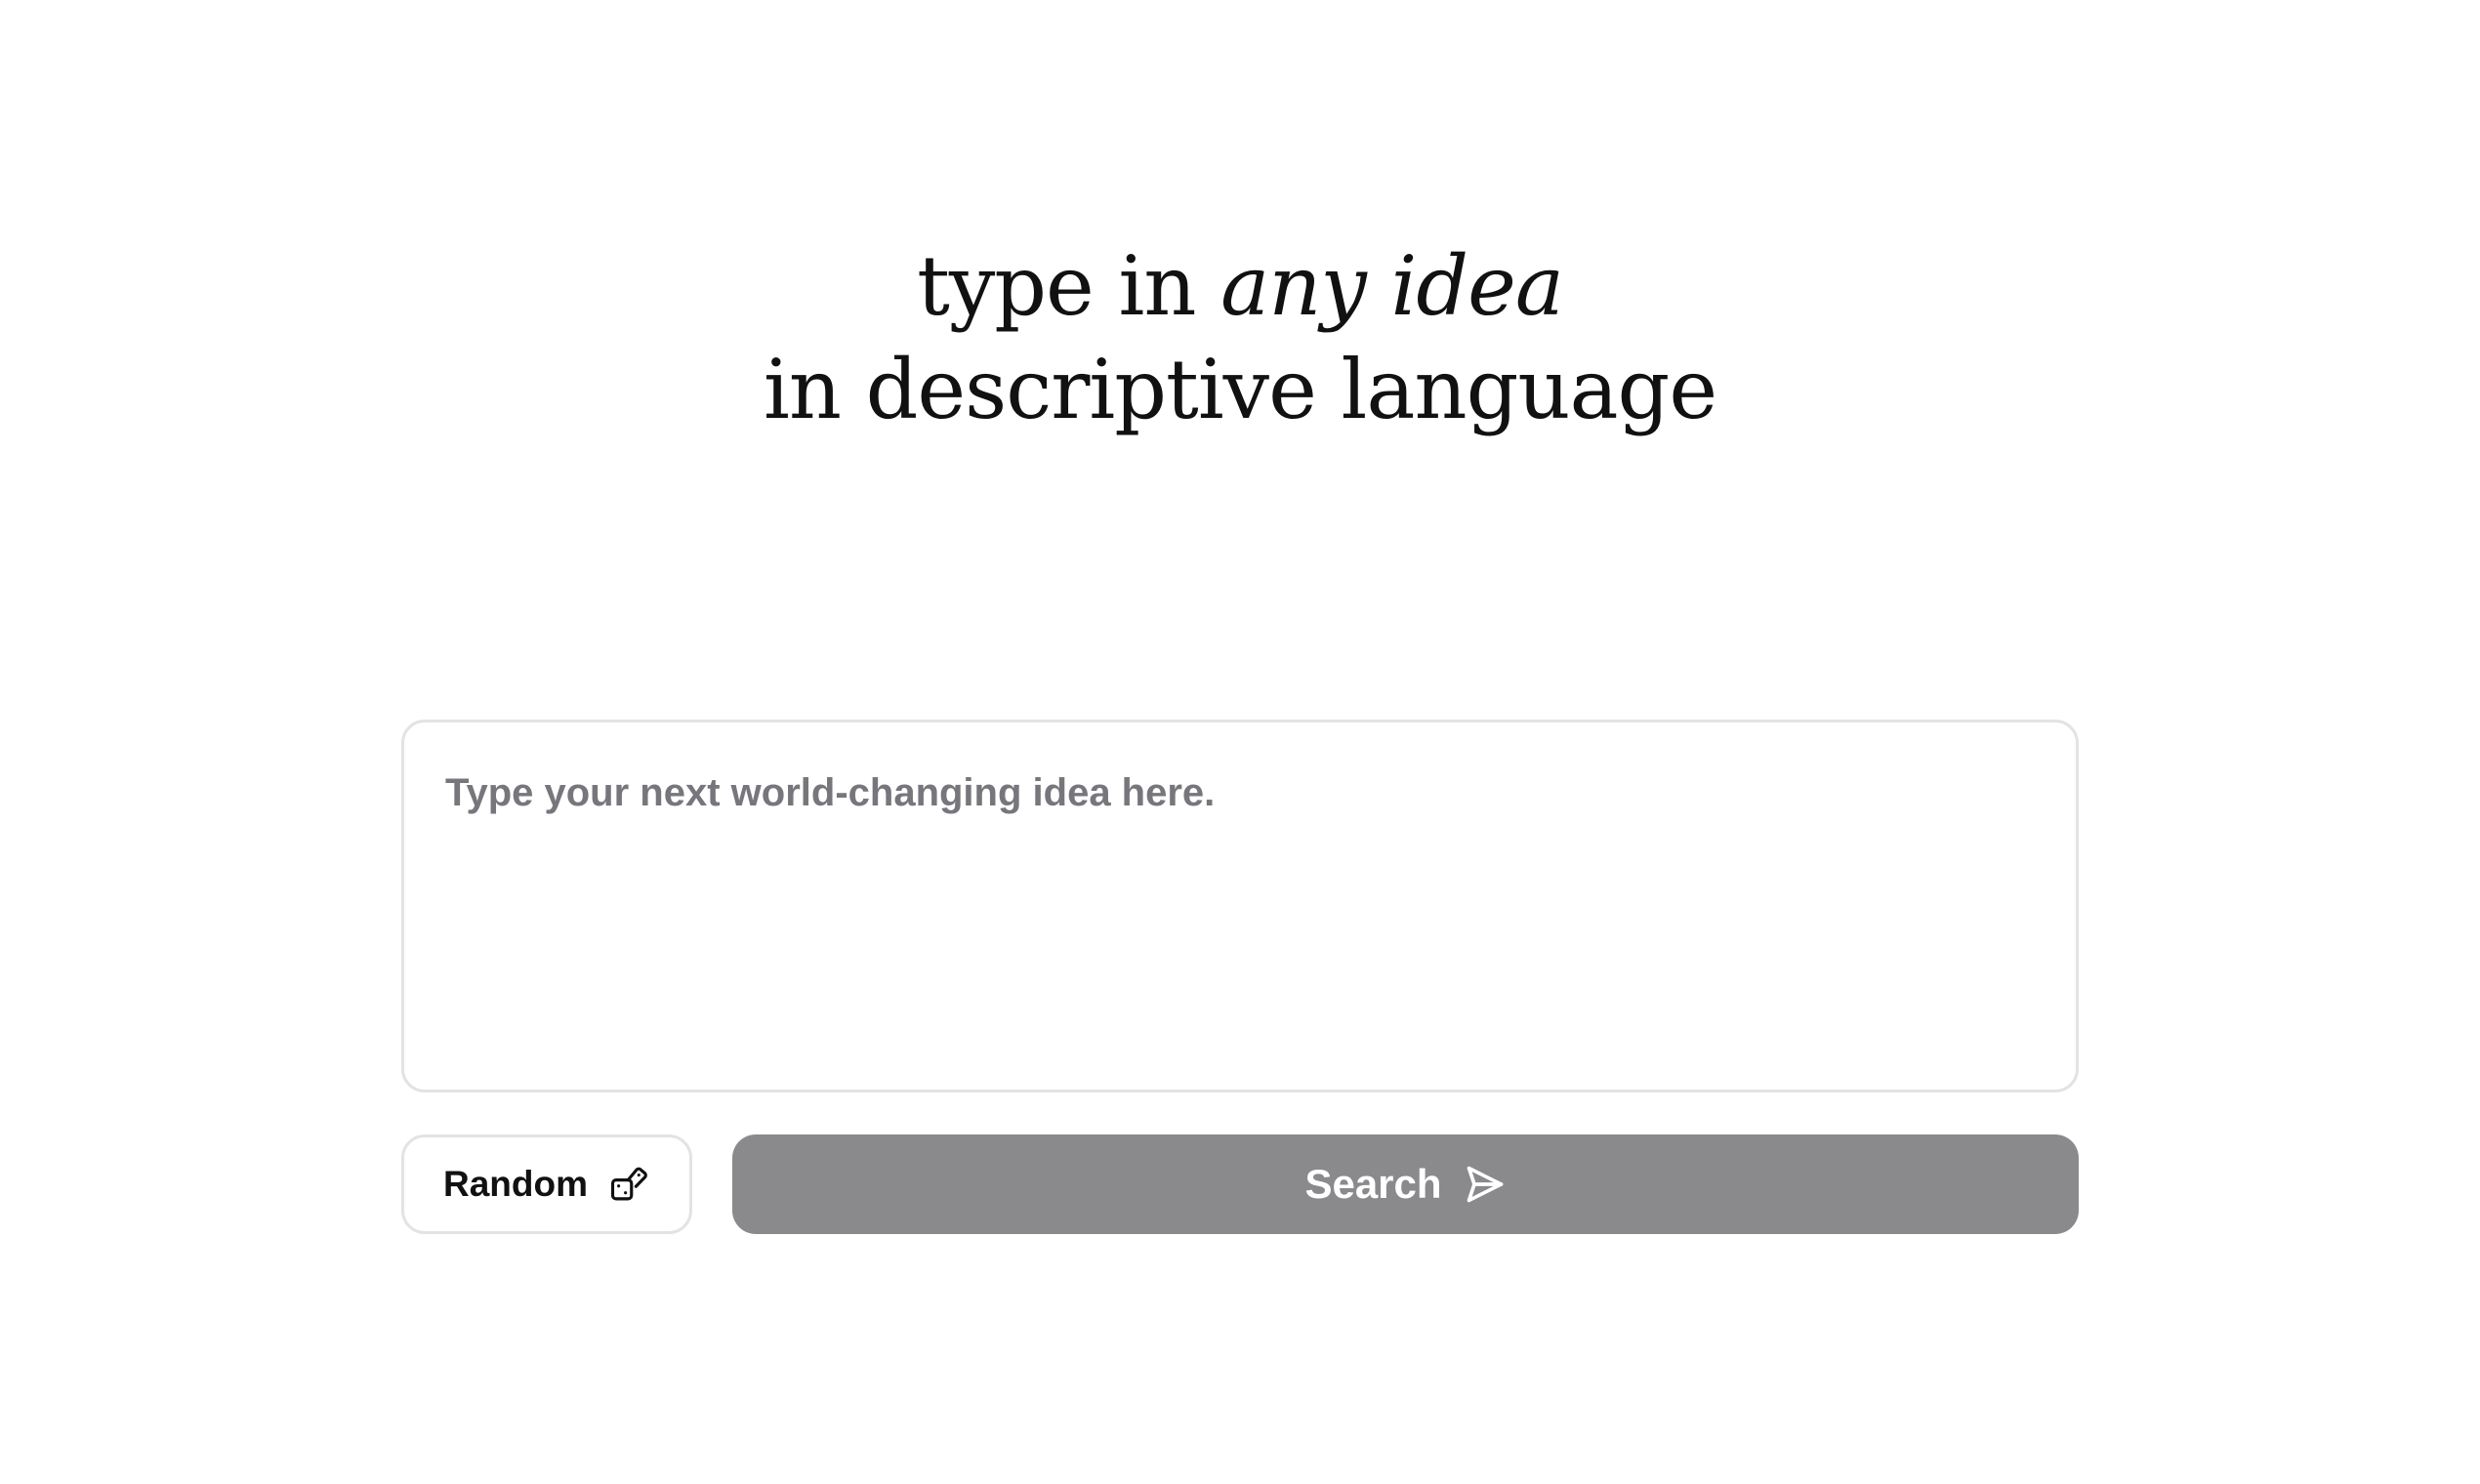 Image resolution: width=2480 pixels, height=1484 pixels. What do you see at coordinates (1240, 390) in the screenshot?
I see `hero-line-2: in descriptive language` at bounding box center [1240, 390].